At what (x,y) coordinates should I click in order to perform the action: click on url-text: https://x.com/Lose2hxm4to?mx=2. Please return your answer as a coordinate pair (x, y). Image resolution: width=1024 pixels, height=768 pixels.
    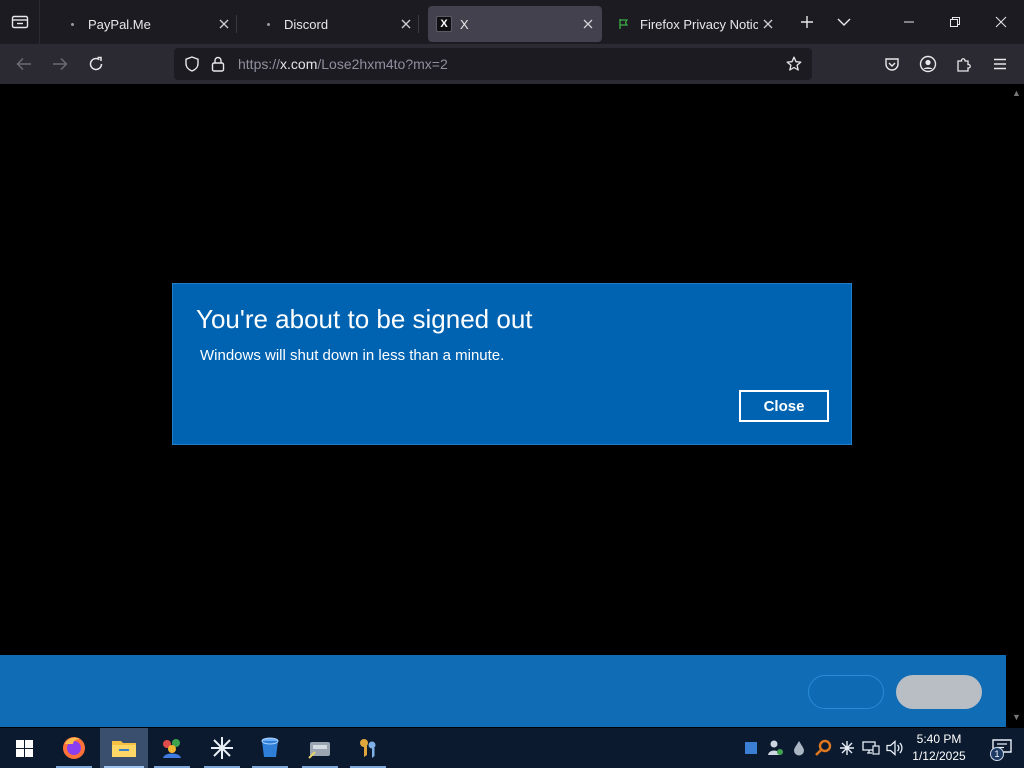
    Looking at the image, I should click on (343, 64).